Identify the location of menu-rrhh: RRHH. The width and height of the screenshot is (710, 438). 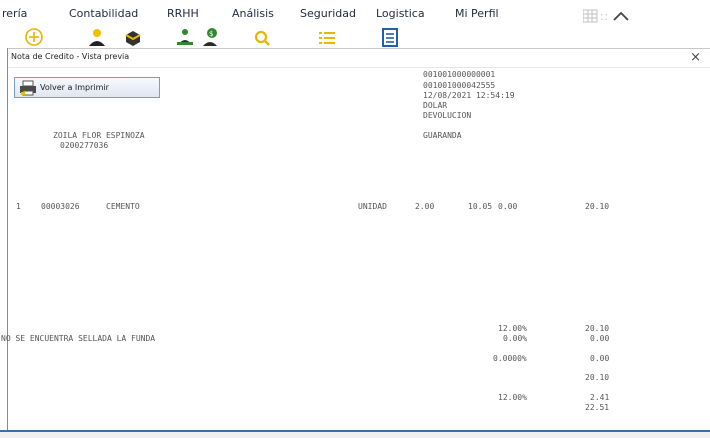
(183, 13).